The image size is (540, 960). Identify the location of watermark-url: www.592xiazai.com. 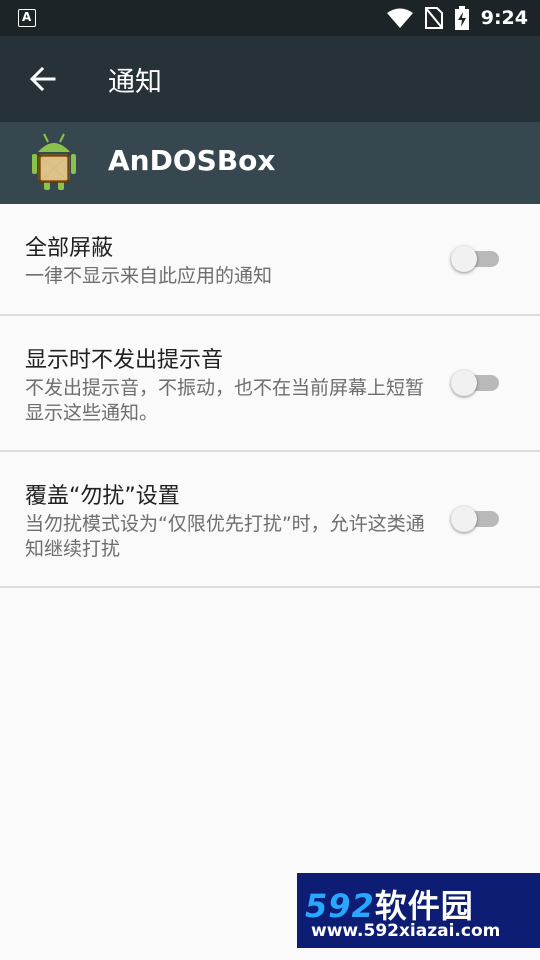
(406, 931).